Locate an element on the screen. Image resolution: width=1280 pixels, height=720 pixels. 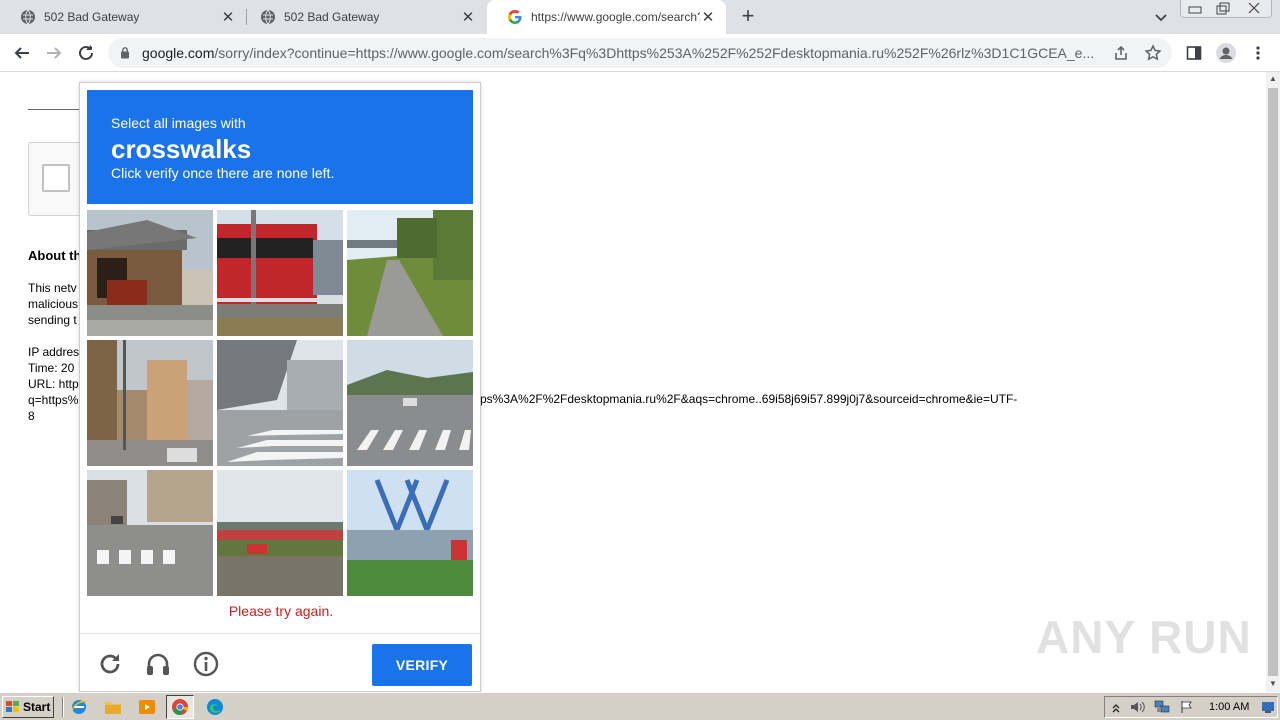
scrollbar-thumb is located at coordinates (1273, 382).